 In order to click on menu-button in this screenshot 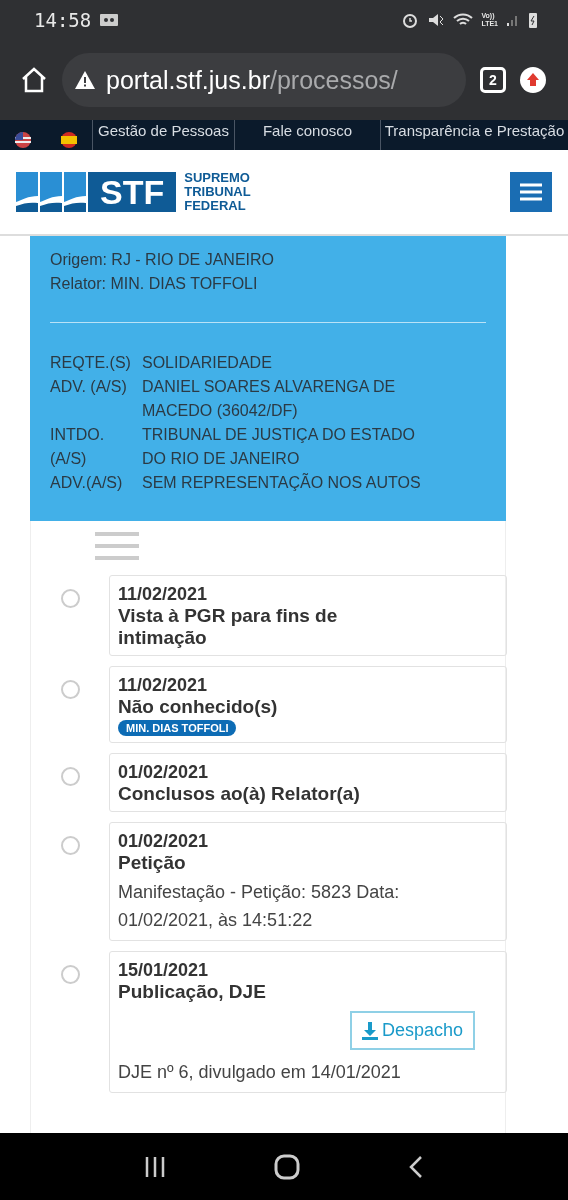, I will do `click(531, 192)`.